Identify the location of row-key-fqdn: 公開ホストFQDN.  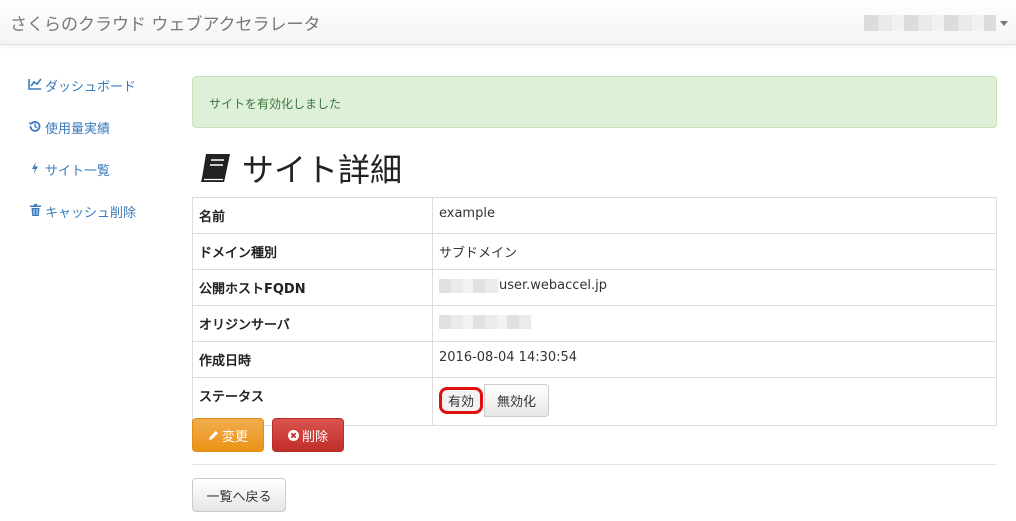
(312, 287).